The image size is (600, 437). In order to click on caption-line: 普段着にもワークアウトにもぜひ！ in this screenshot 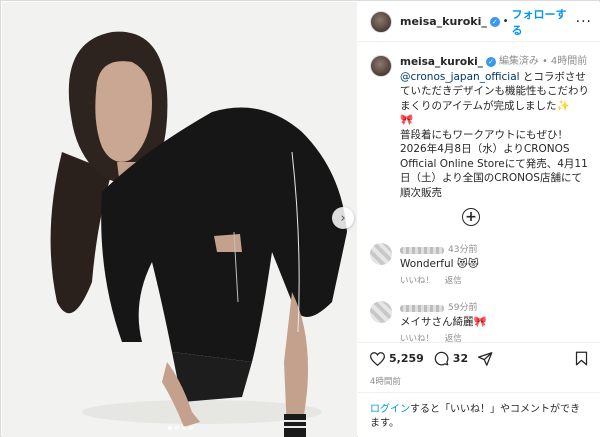, I will do `click(484, 134)`.